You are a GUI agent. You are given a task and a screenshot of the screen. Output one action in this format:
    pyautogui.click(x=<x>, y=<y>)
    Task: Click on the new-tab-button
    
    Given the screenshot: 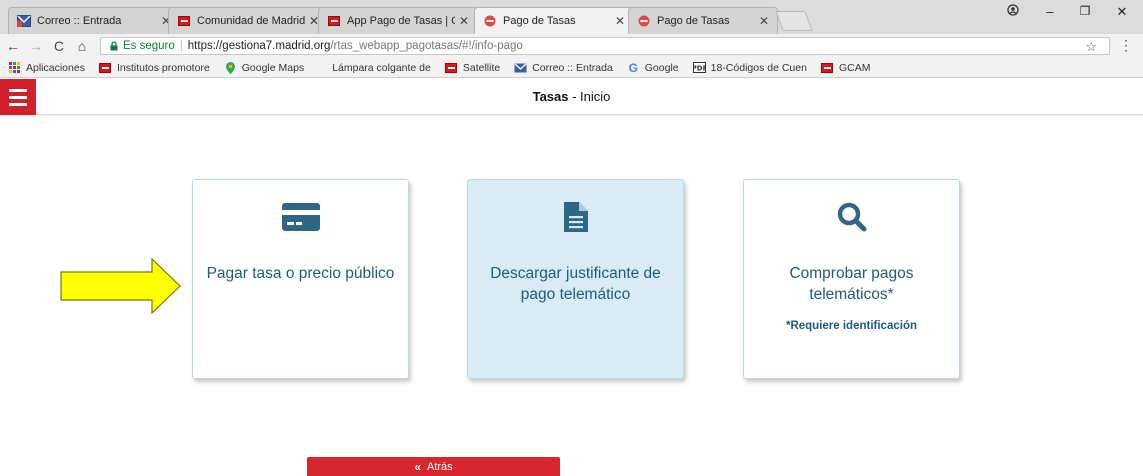 What is the action you would take?
    pyautogui.click(x=794, y=21)
    